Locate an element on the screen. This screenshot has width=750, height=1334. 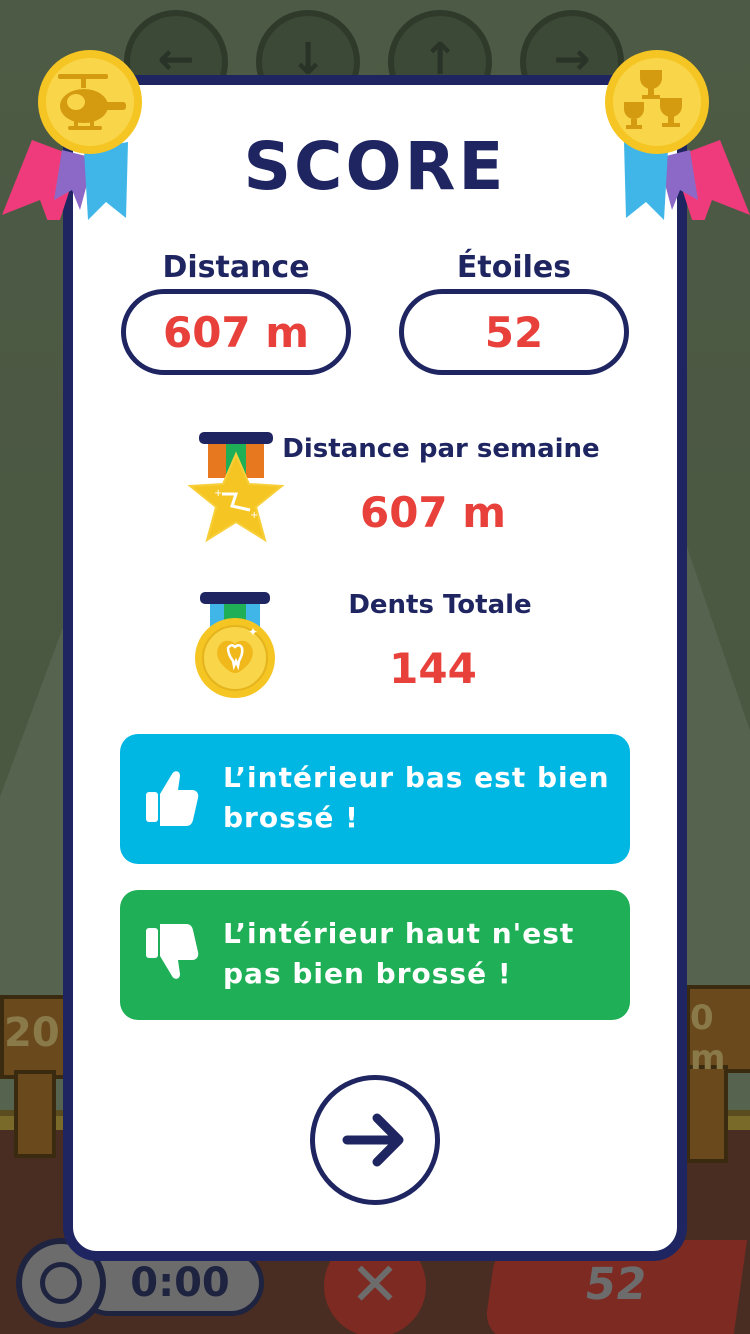
feedback-bad-text: L’intérieur haut n'est pas bien brossé ! is located at coordinates (399, 953).